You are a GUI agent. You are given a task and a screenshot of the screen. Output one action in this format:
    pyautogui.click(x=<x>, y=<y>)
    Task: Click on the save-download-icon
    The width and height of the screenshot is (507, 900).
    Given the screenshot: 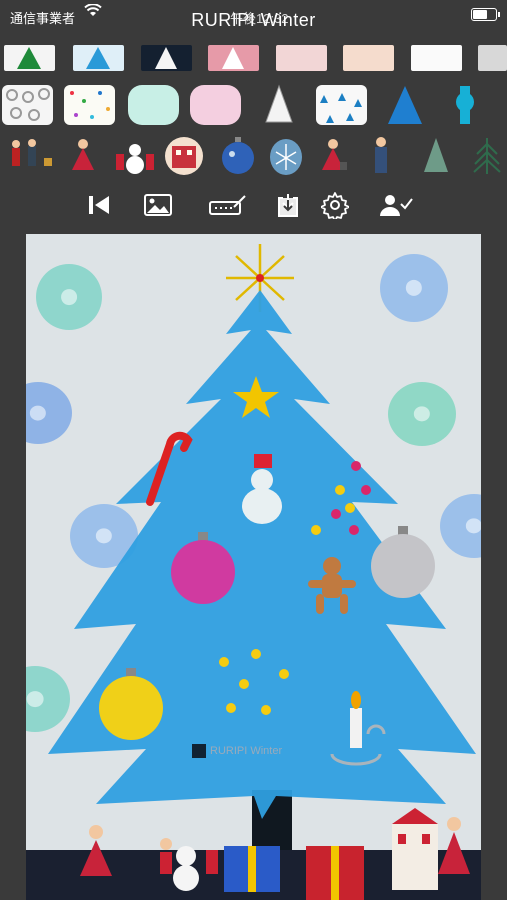 What is the action you would take?
    pyautogui.click(x=288, y=207)
    